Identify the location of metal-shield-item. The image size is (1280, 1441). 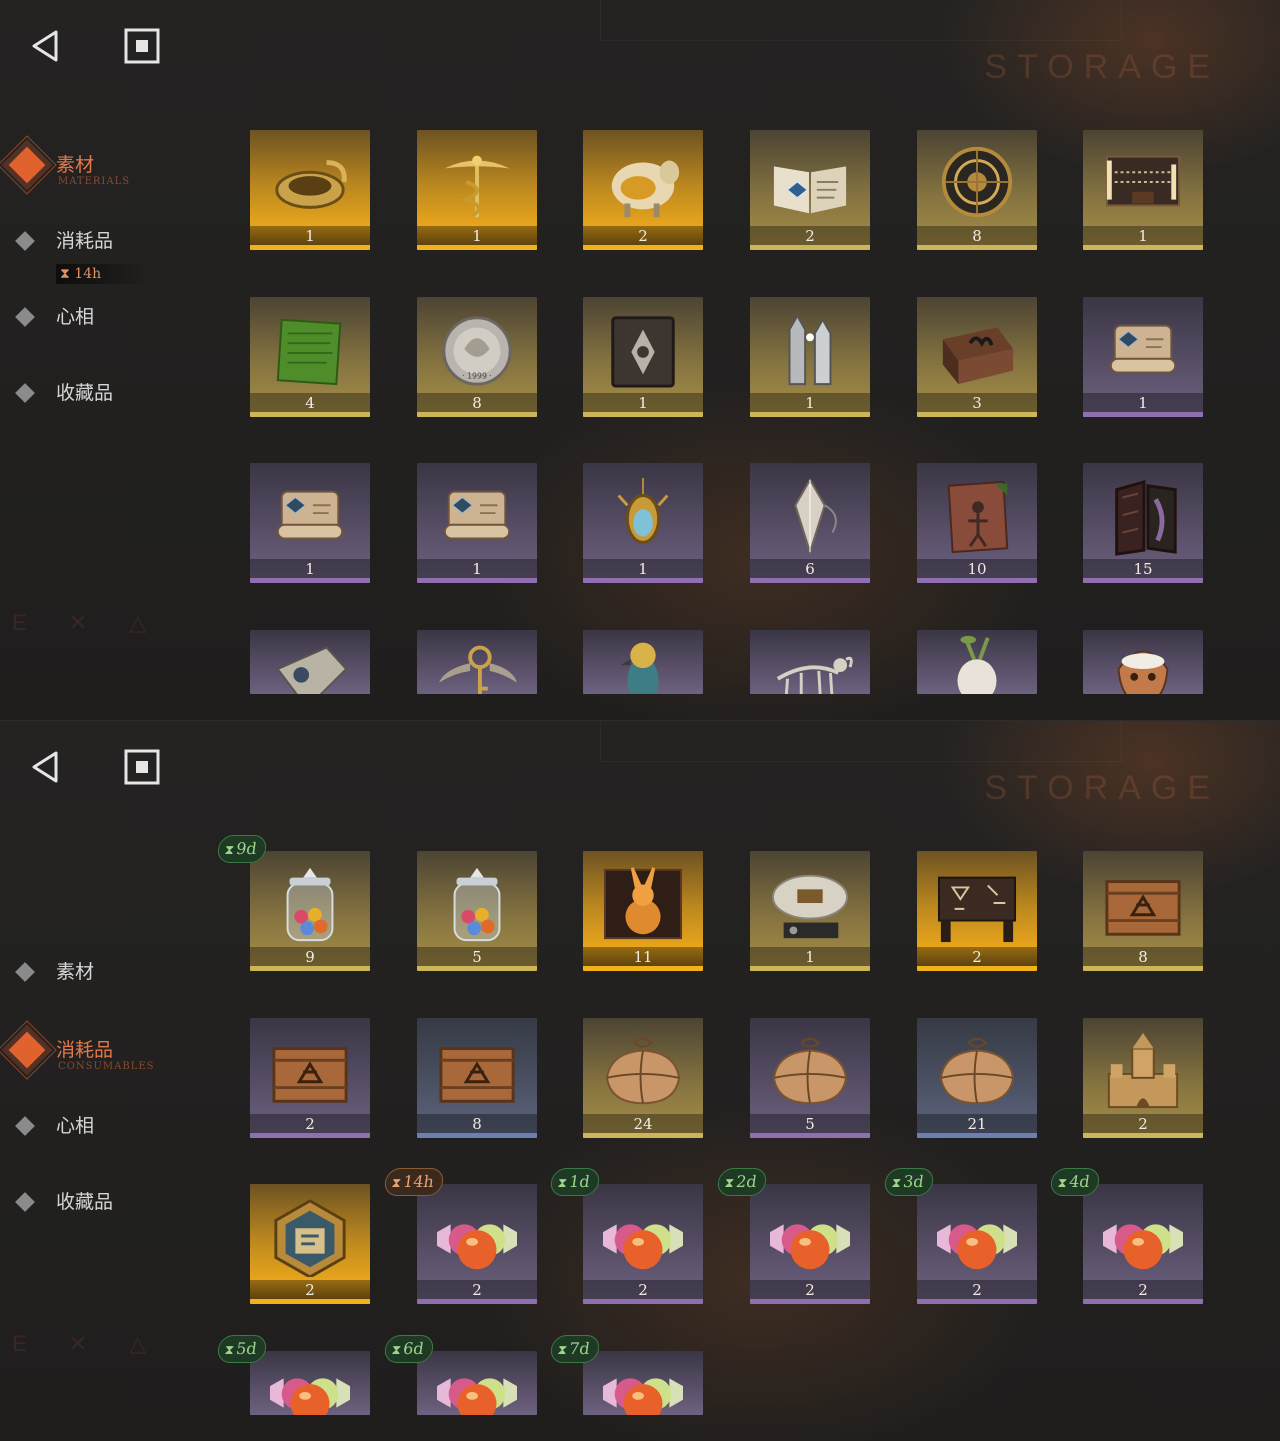
(310, 662).